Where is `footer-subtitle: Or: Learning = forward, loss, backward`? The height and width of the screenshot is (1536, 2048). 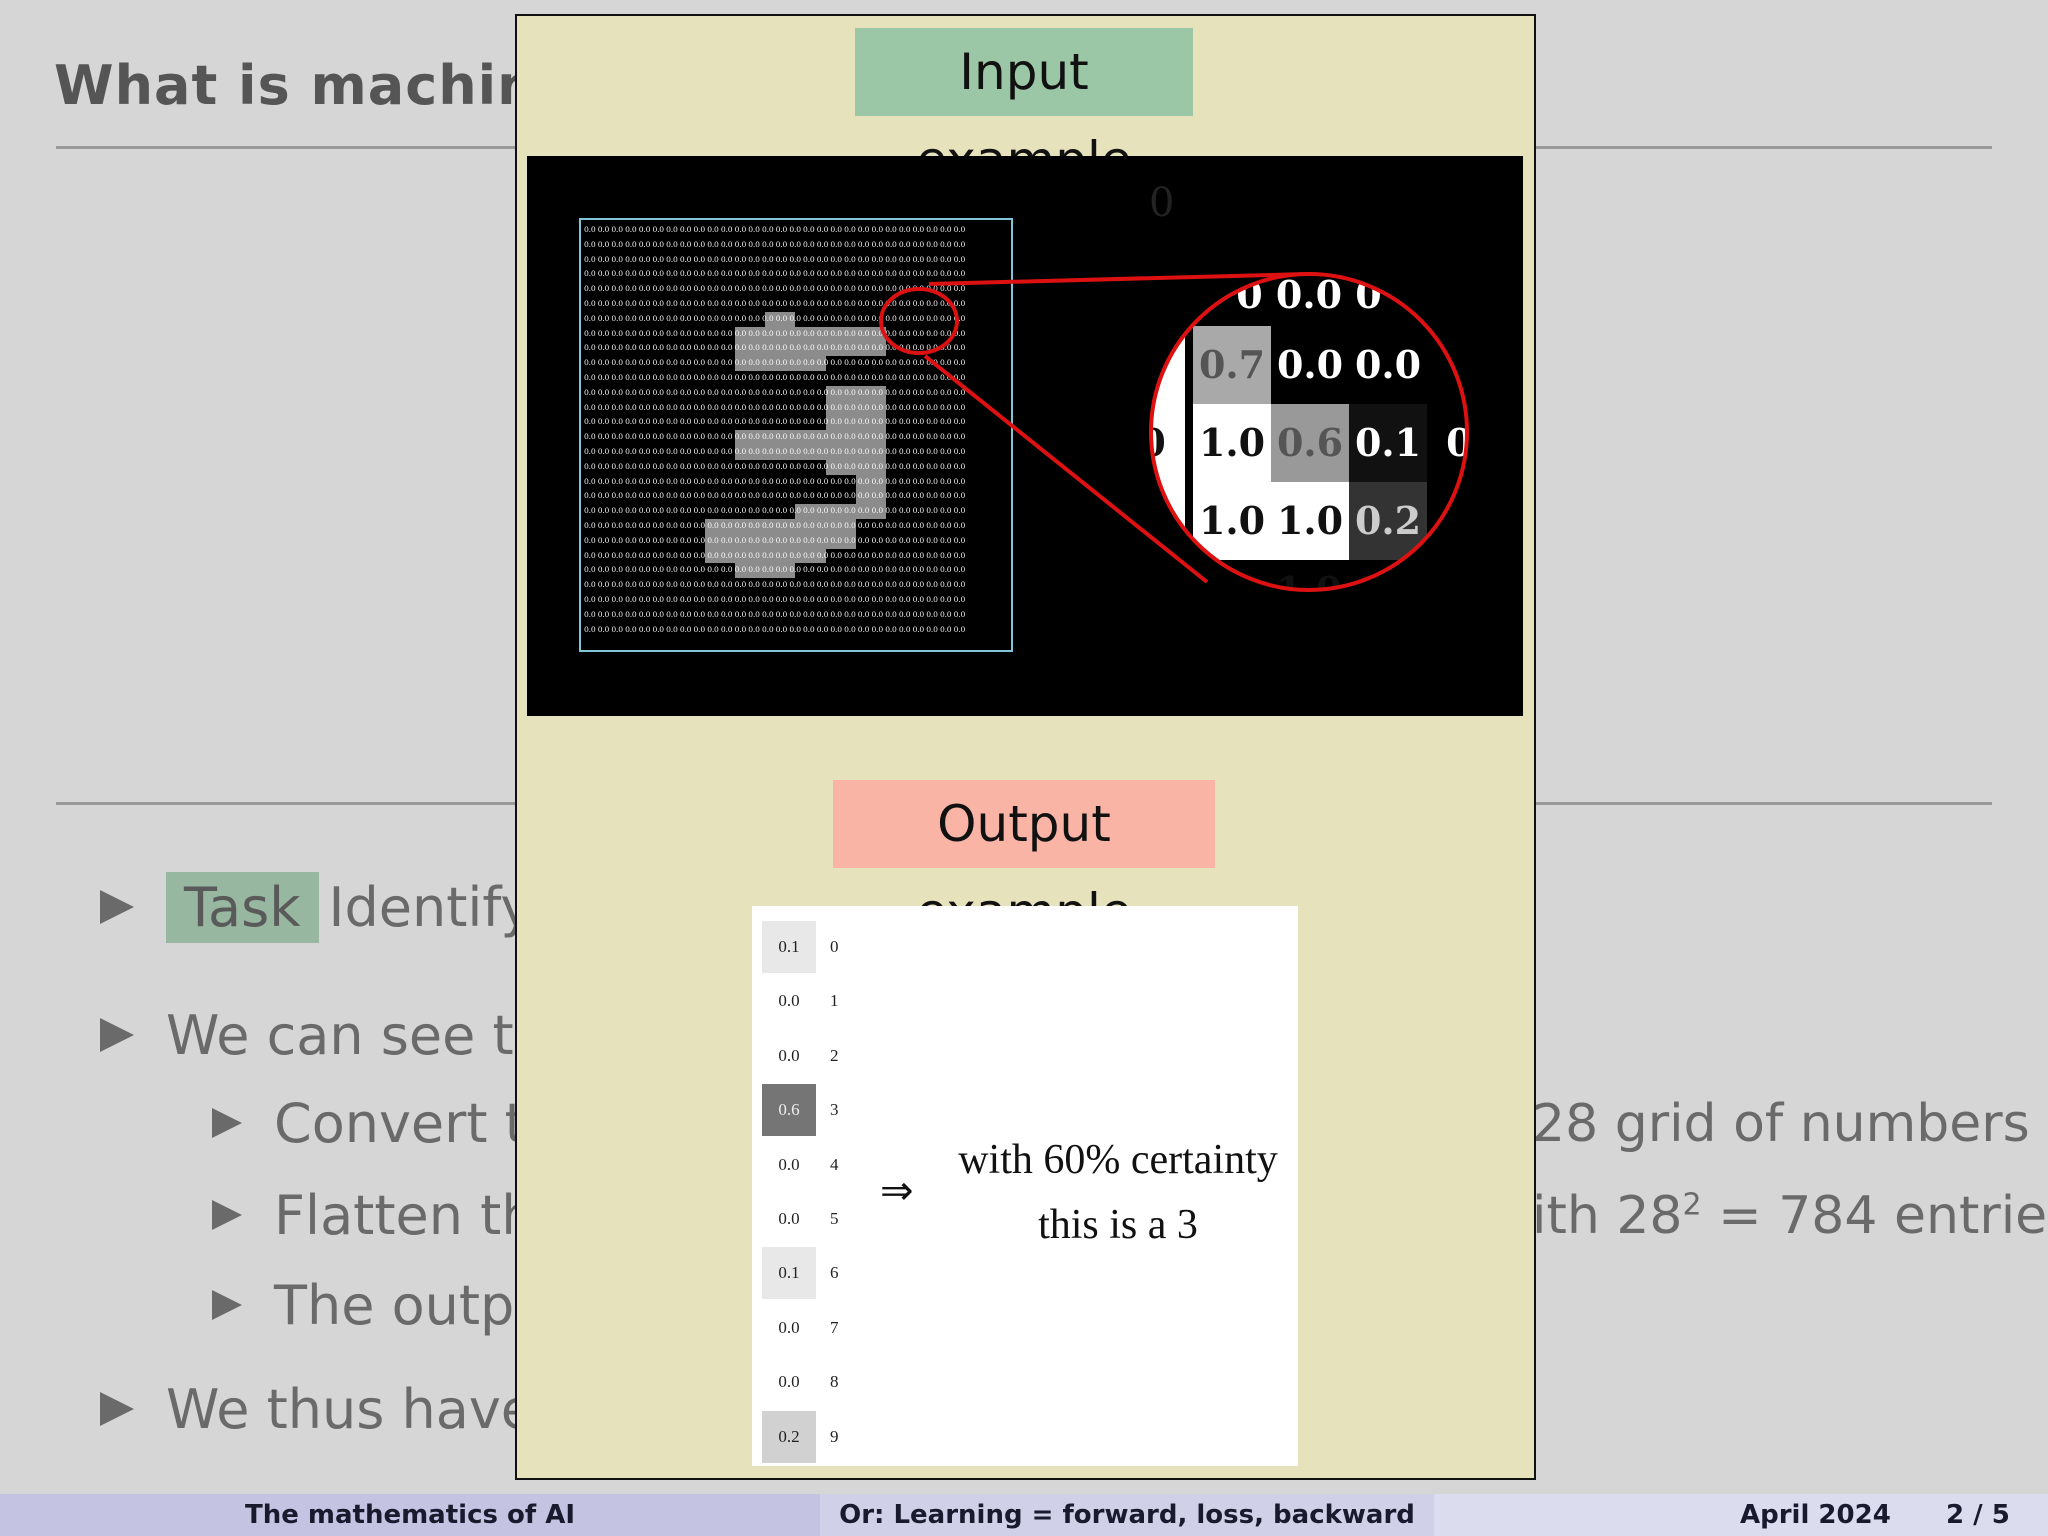 footer-subtitle: Or: Learning = forward, loss, backward is located at coordinates (1127, 1515).